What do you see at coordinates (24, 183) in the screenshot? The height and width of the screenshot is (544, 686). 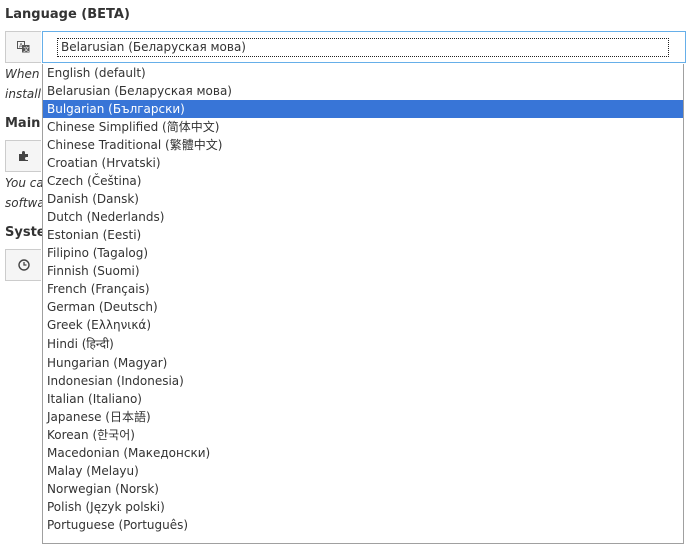 I see `main-help-line-1: You ca` at bounding box center [24, 183].